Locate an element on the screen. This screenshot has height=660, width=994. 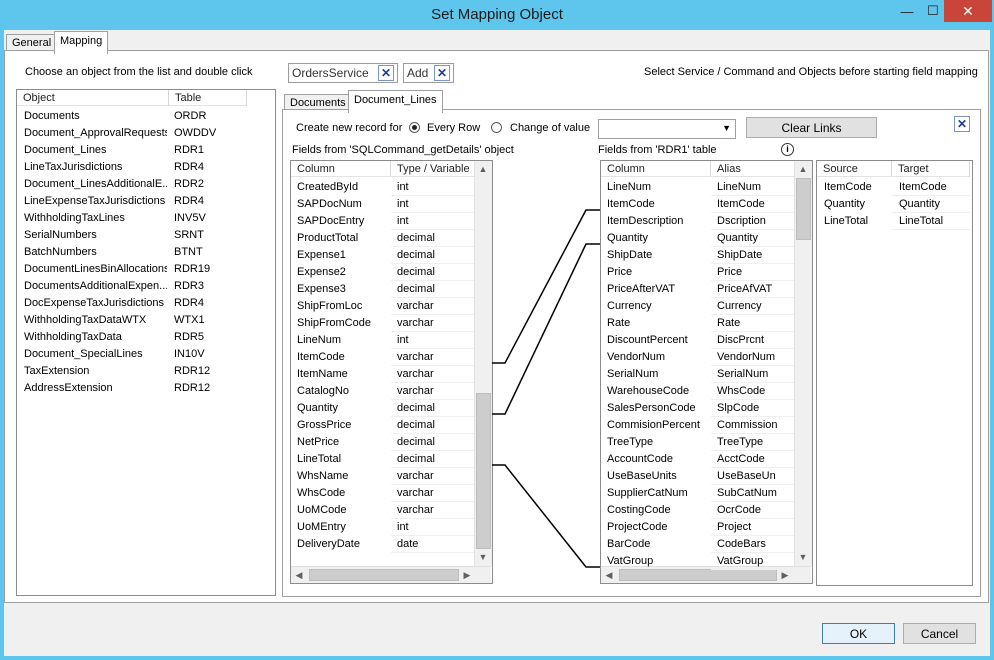
ok-button: OK is located at coordinates (858, 633).